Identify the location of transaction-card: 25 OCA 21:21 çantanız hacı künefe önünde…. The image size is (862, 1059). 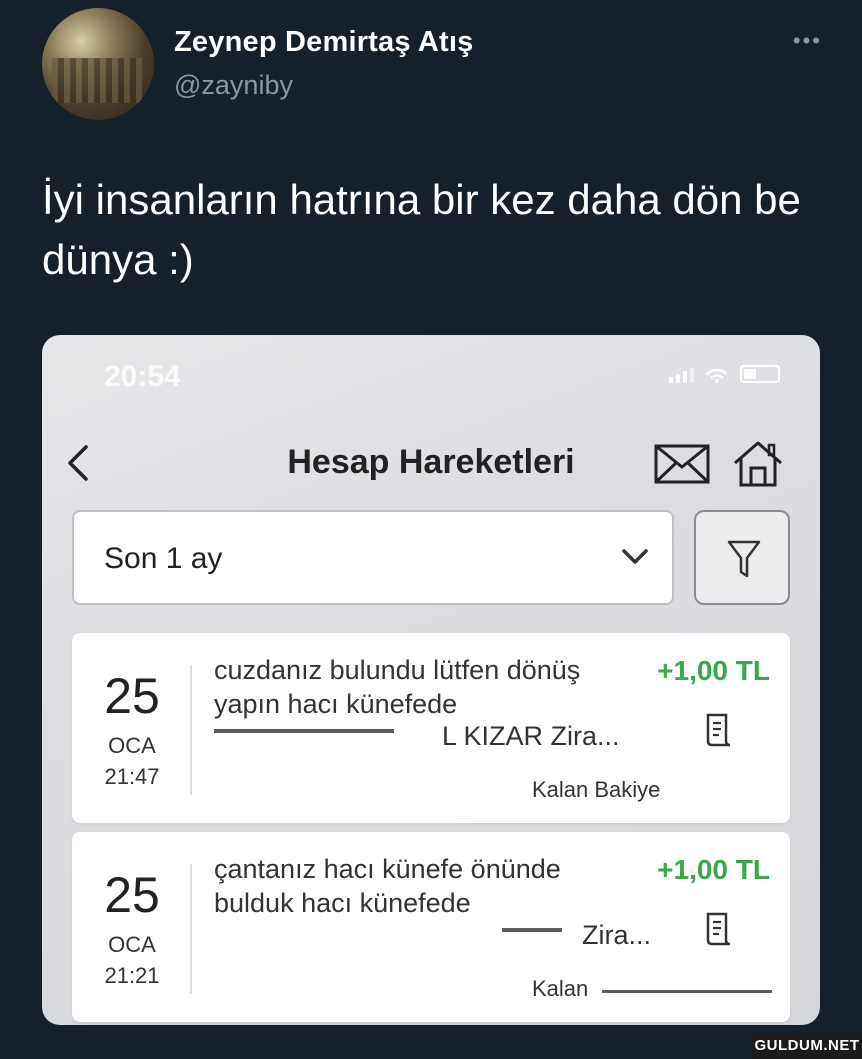
(431, 927).